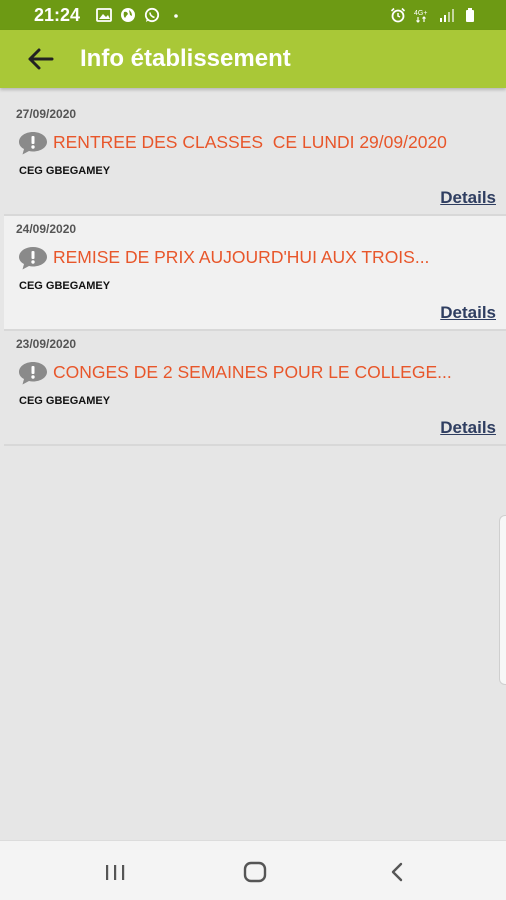 The height and width of the screenshot is (900, 506). I want to click on edge-panel-handle, so click(502, 600).